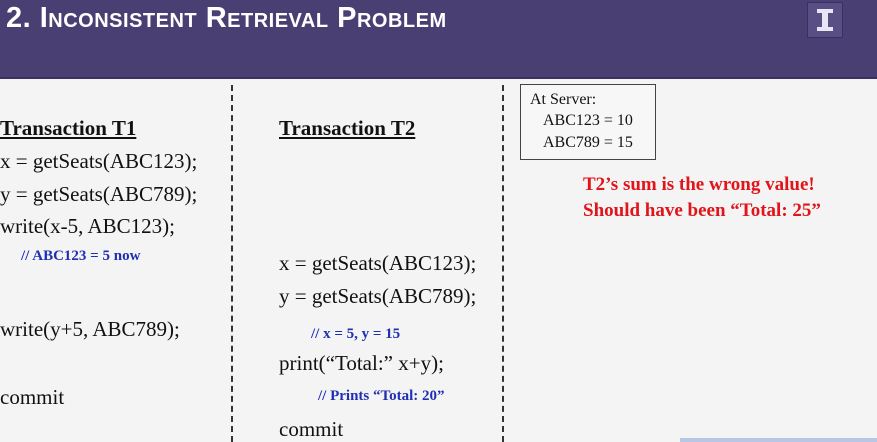 The height and width of the screenshot is (442, 877). What do you see at coordinates (361, 363) in the screenshot?
I see `t2-line: print(“Total:” x+y);` at bounding box center [361, 363].